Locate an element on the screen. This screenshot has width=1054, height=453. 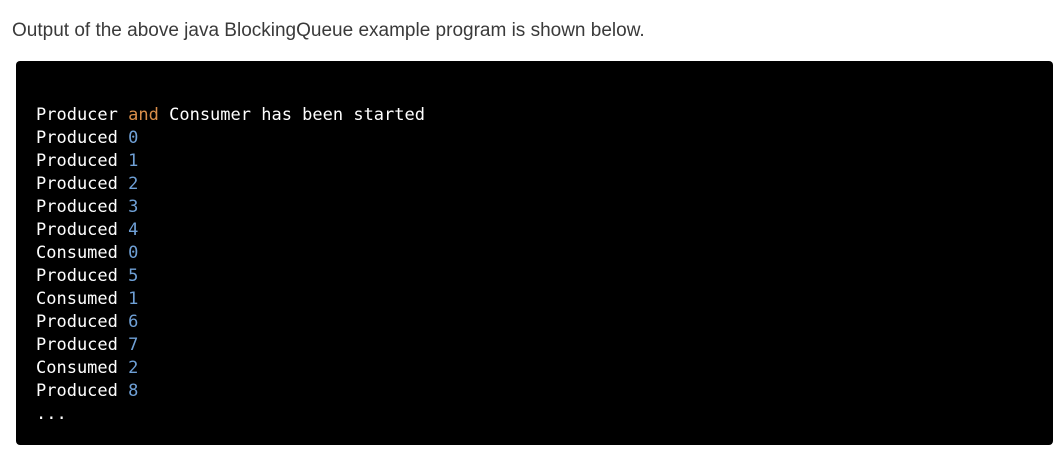
output-header-line: Producer and Consumer has been started is located at coordinates (544, 115).